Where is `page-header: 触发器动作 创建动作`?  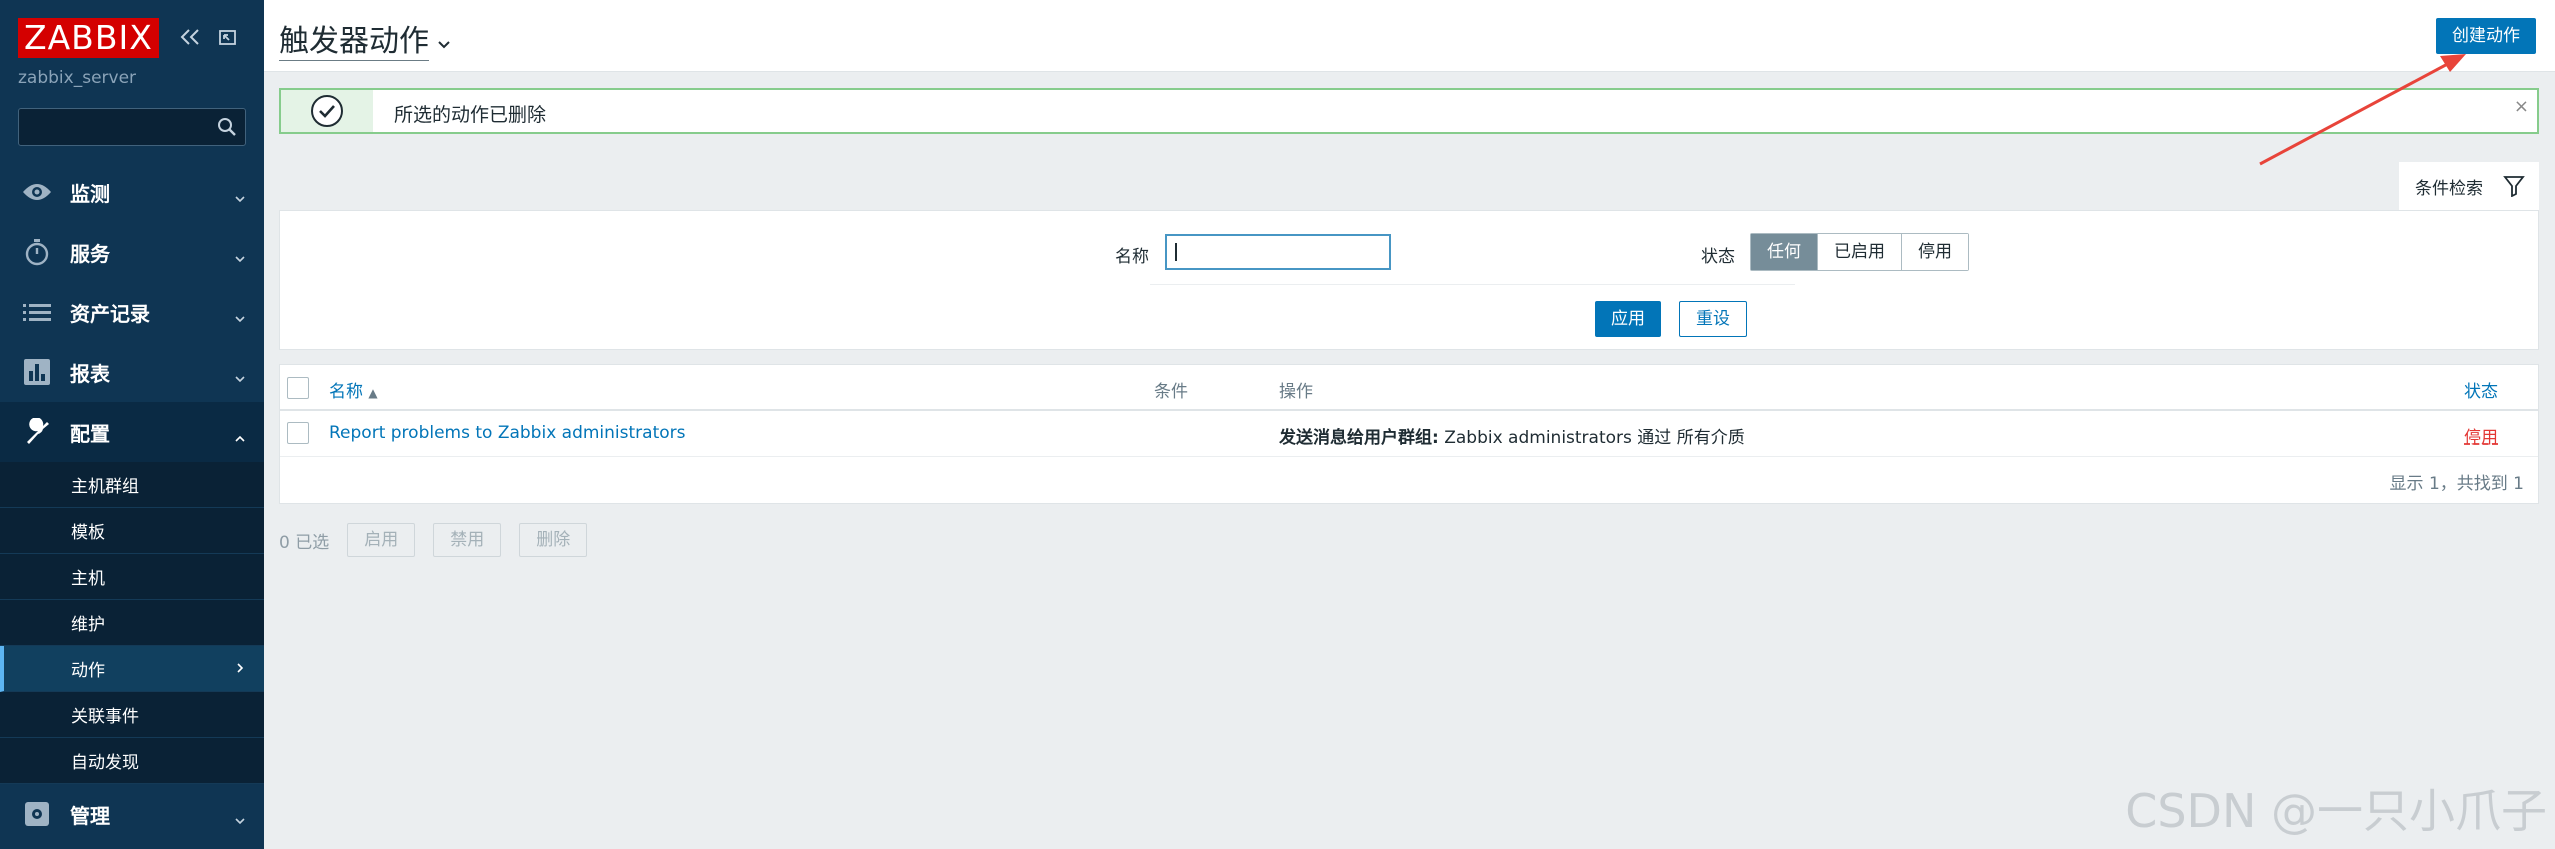 page-header: 触发器动作 创建动作 is located at coordinates (1409, 36).